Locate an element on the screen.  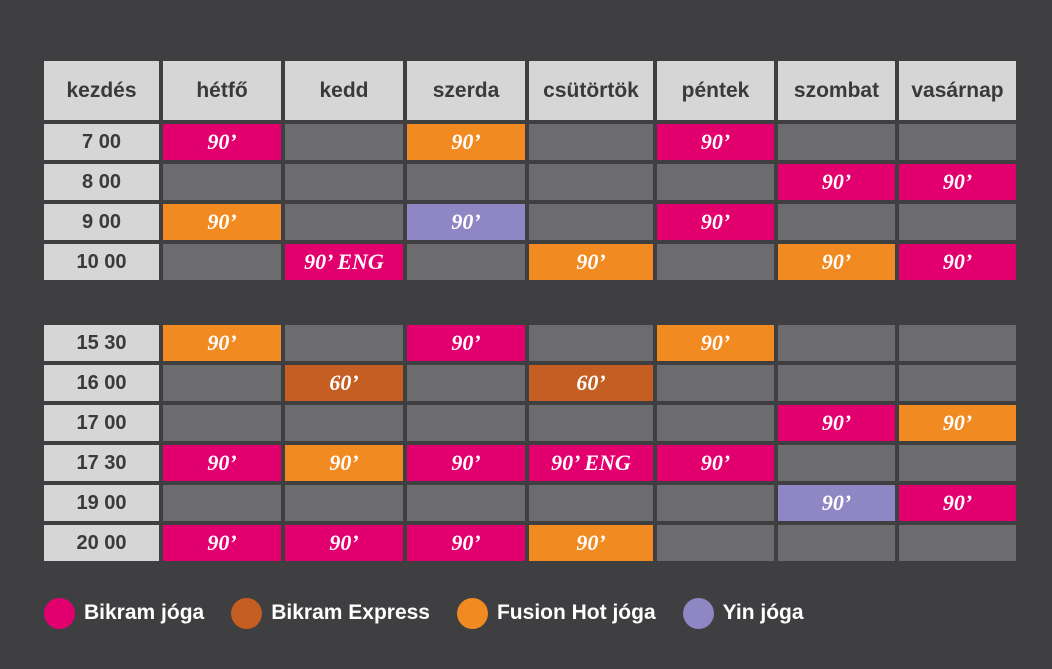
header-day-sunday: vasárnap is located at coordinates (957, 90).